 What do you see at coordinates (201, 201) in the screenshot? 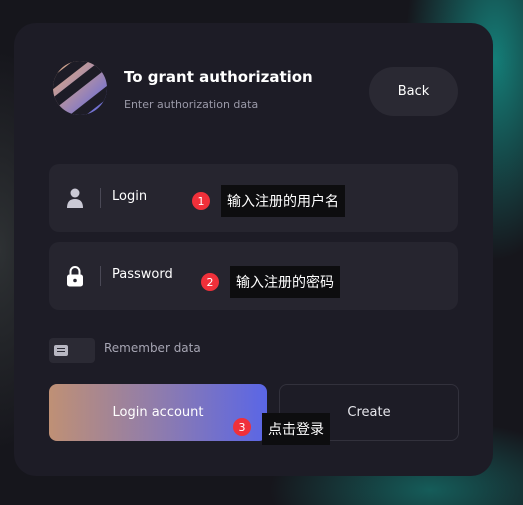
I see `annotation-number: 1` at bounding box center [201, 201].